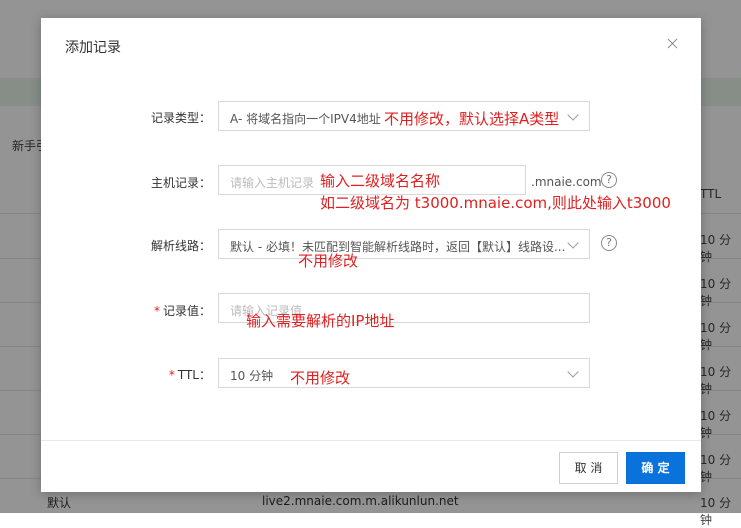 The image size is (741, 528). Describe the element at coordinates (305, 119) in the screenshot. I see `record-type-value: A- 将域名指向一个IPV4地址` at that location.